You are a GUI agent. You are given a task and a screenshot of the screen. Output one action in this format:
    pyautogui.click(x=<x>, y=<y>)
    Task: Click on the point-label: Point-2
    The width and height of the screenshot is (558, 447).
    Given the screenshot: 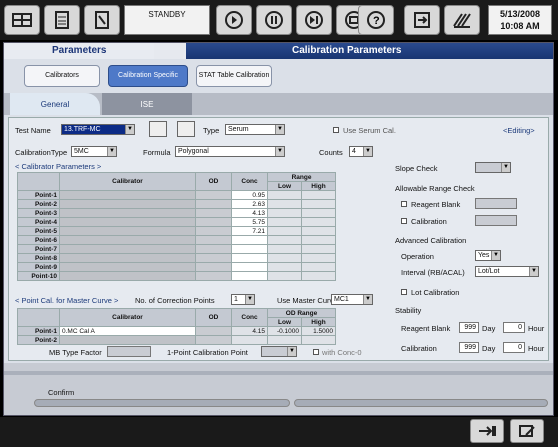 What is the action you would take?
    pyautogui.click(x=38, y=340)
    